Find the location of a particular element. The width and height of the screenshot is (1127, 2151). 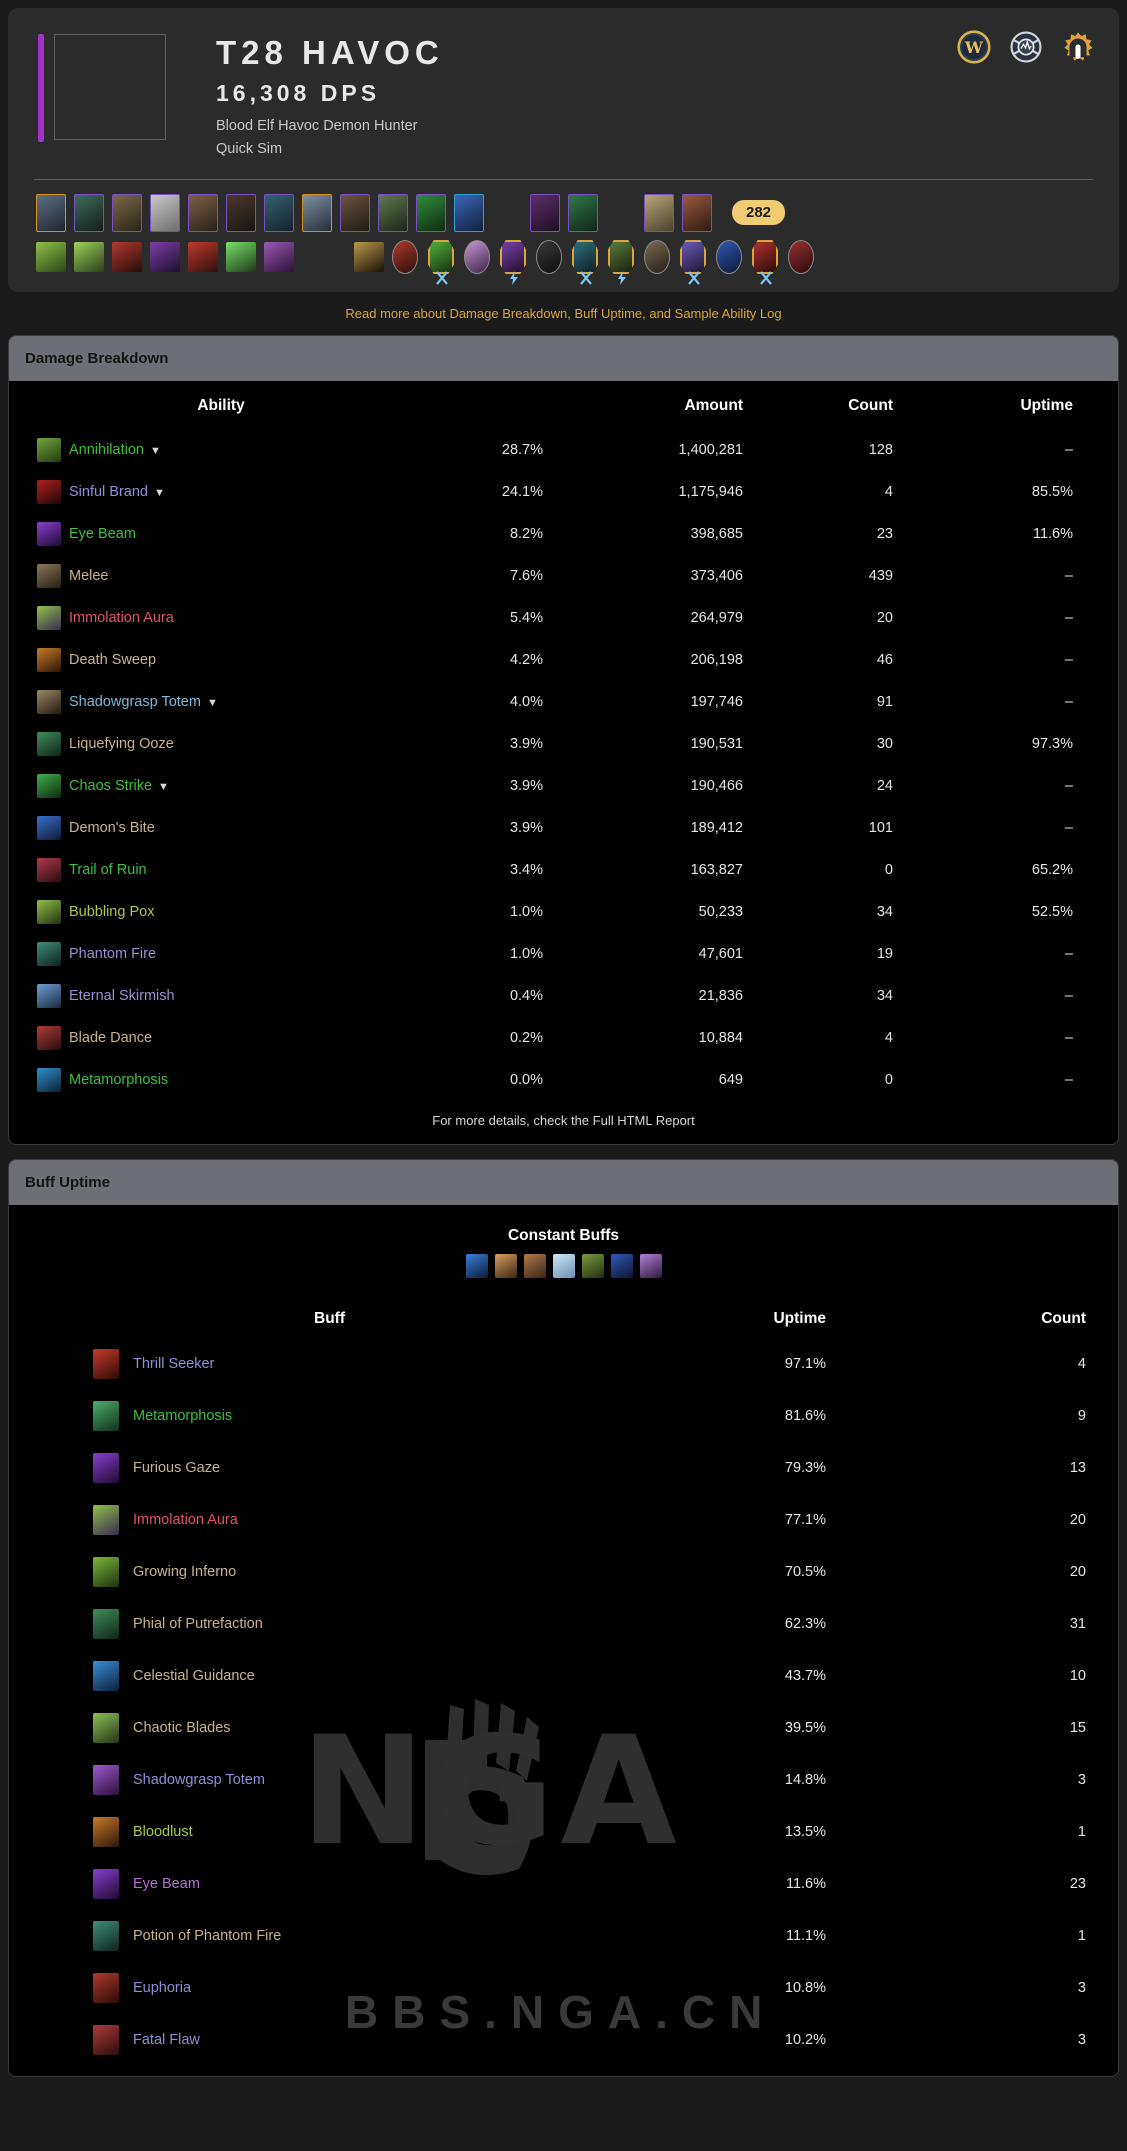

gear-back is located at coordinates (165, 212).